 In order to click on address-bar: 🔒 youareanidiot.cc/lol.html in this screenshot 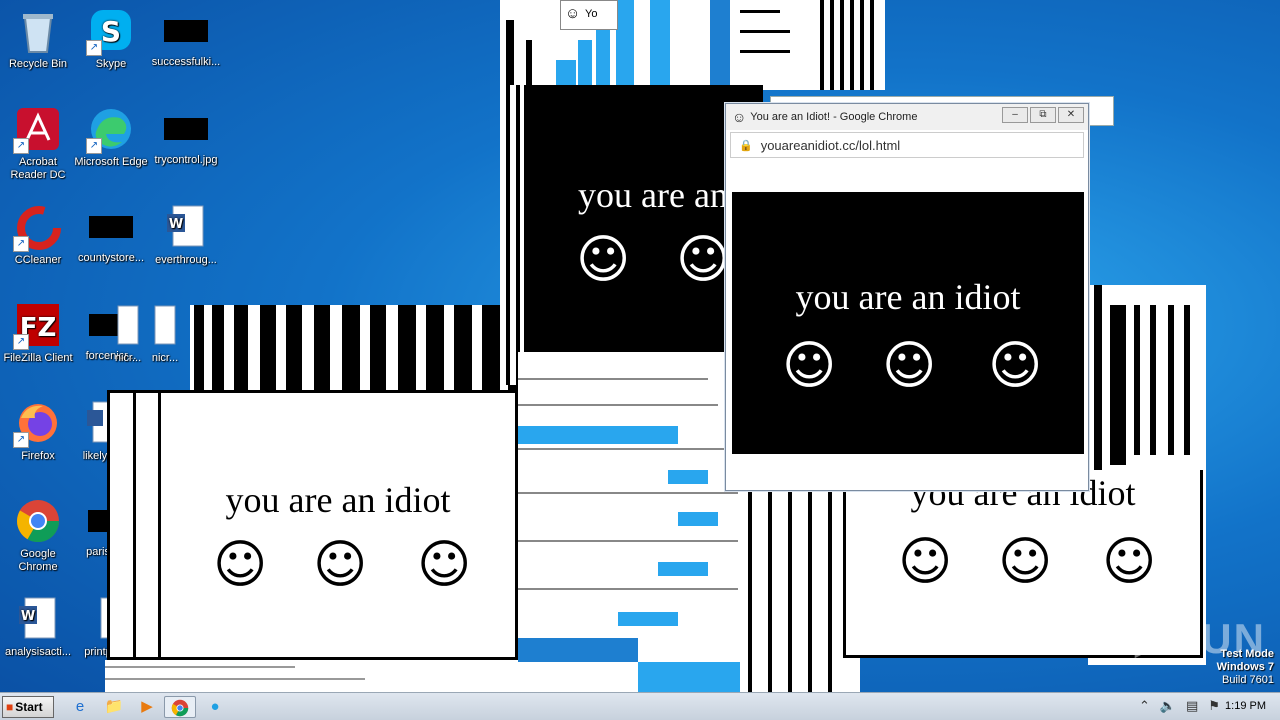, I will do `click(907, 145)`.